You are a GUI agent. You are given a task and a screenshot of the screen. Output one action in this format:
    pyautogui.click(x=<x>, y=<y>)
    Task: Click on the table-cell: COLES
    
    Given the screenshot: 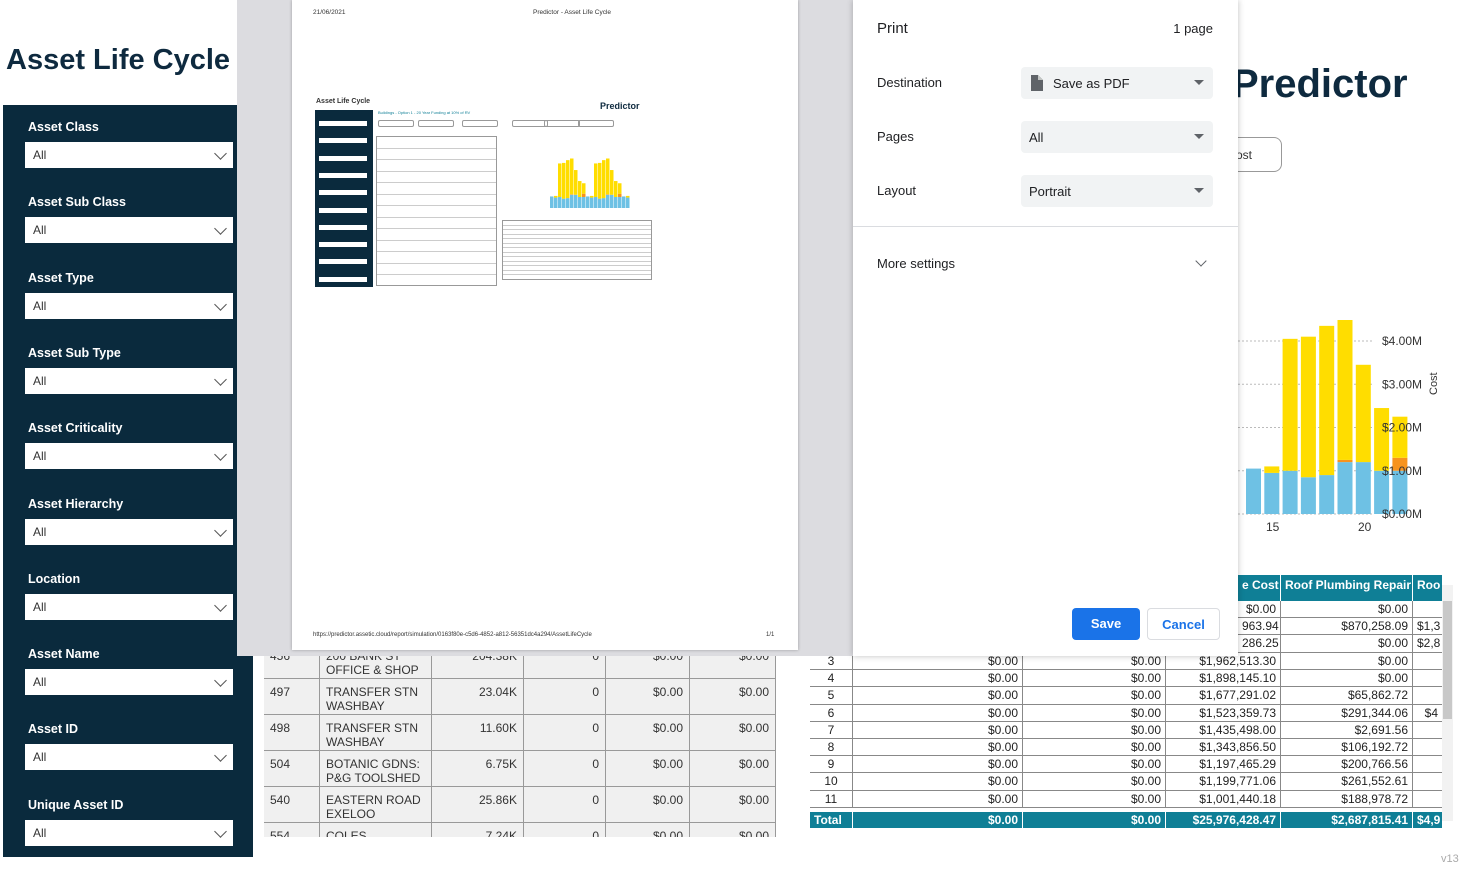 What is the action you would take?
    pyautogui.click(x=376, y=830)
    